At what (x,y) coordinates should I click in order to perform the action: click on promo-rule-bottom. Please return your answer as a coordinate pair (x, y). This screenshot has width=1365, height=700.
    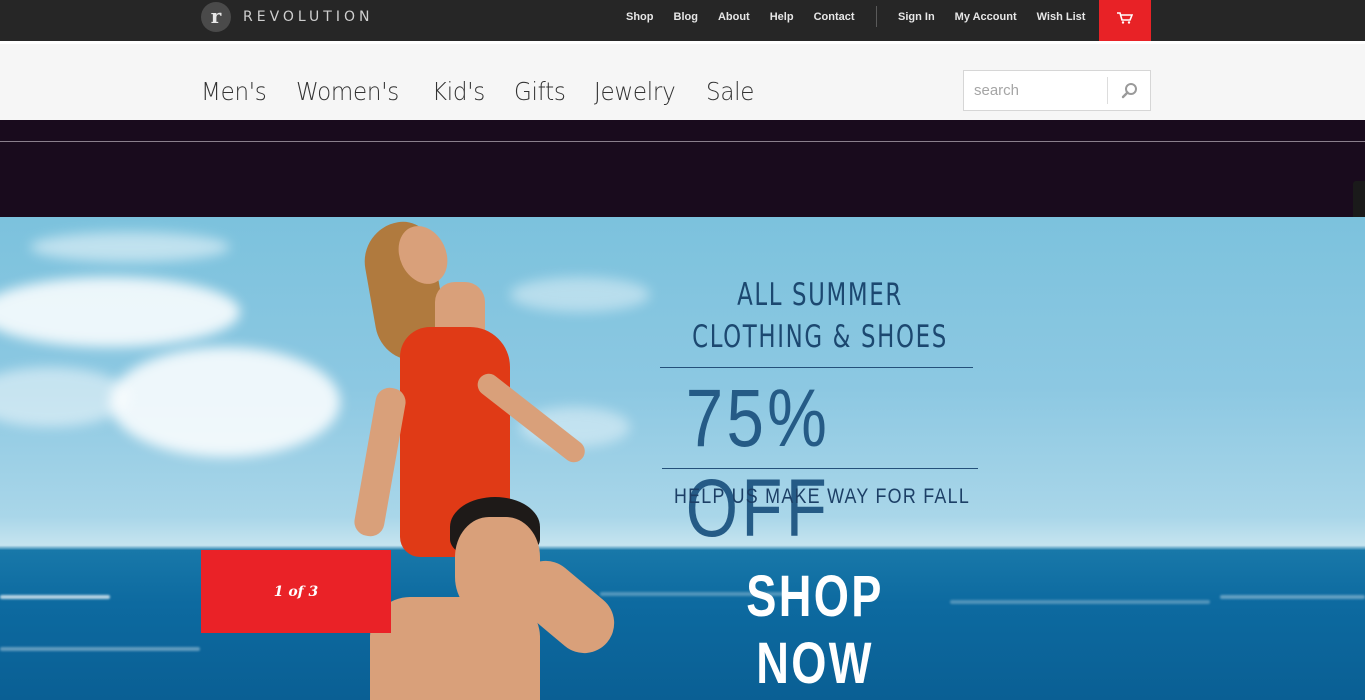
    Looking at the image, I should click on (820, 468).